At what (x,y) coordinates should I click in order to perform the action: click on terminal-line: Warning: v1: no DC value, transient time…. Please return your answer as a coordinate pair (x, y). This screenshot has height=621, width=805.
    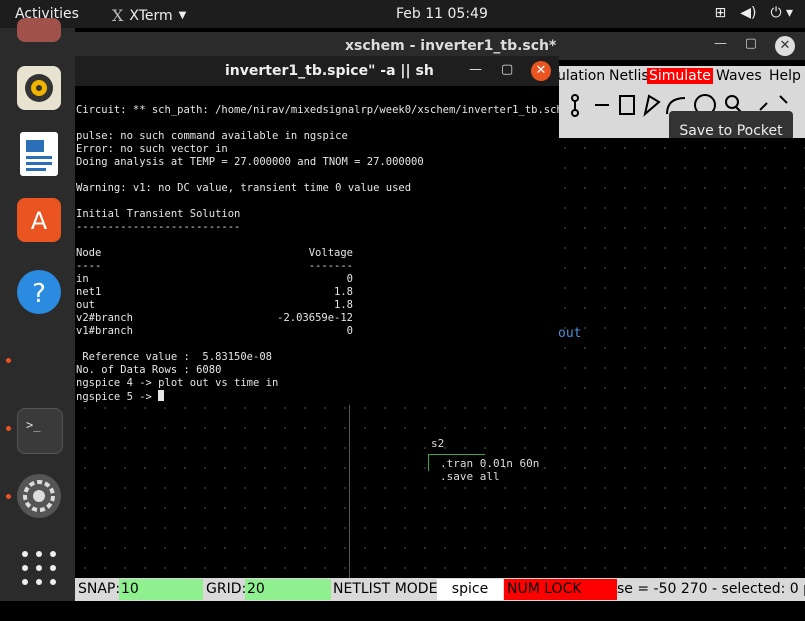
    Looking at the image, I should click on (244, 188).